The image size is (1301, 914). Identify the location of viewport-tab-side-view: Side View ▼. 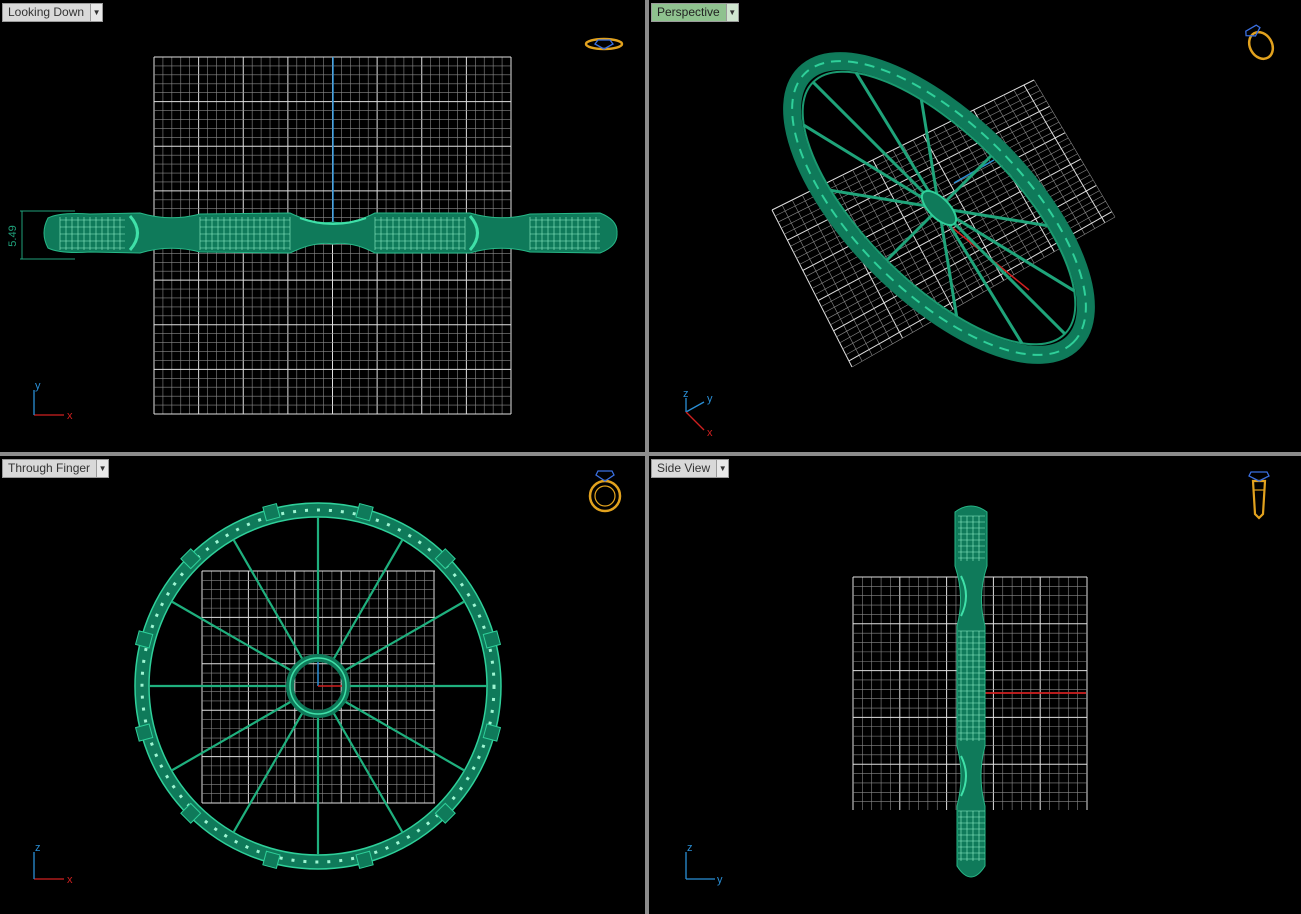
(690, 468).